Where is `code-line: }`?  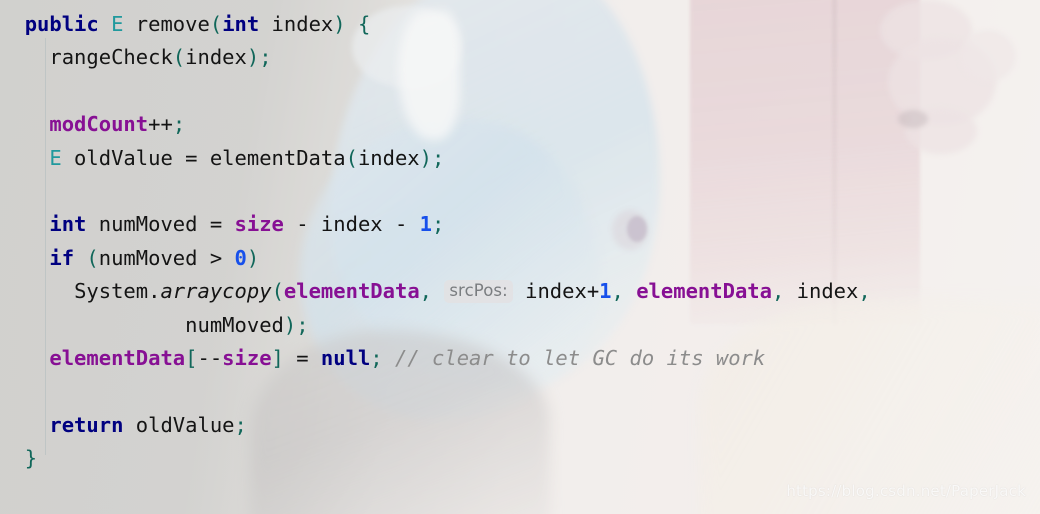 code-line: } is located at coordinates (520, 458).